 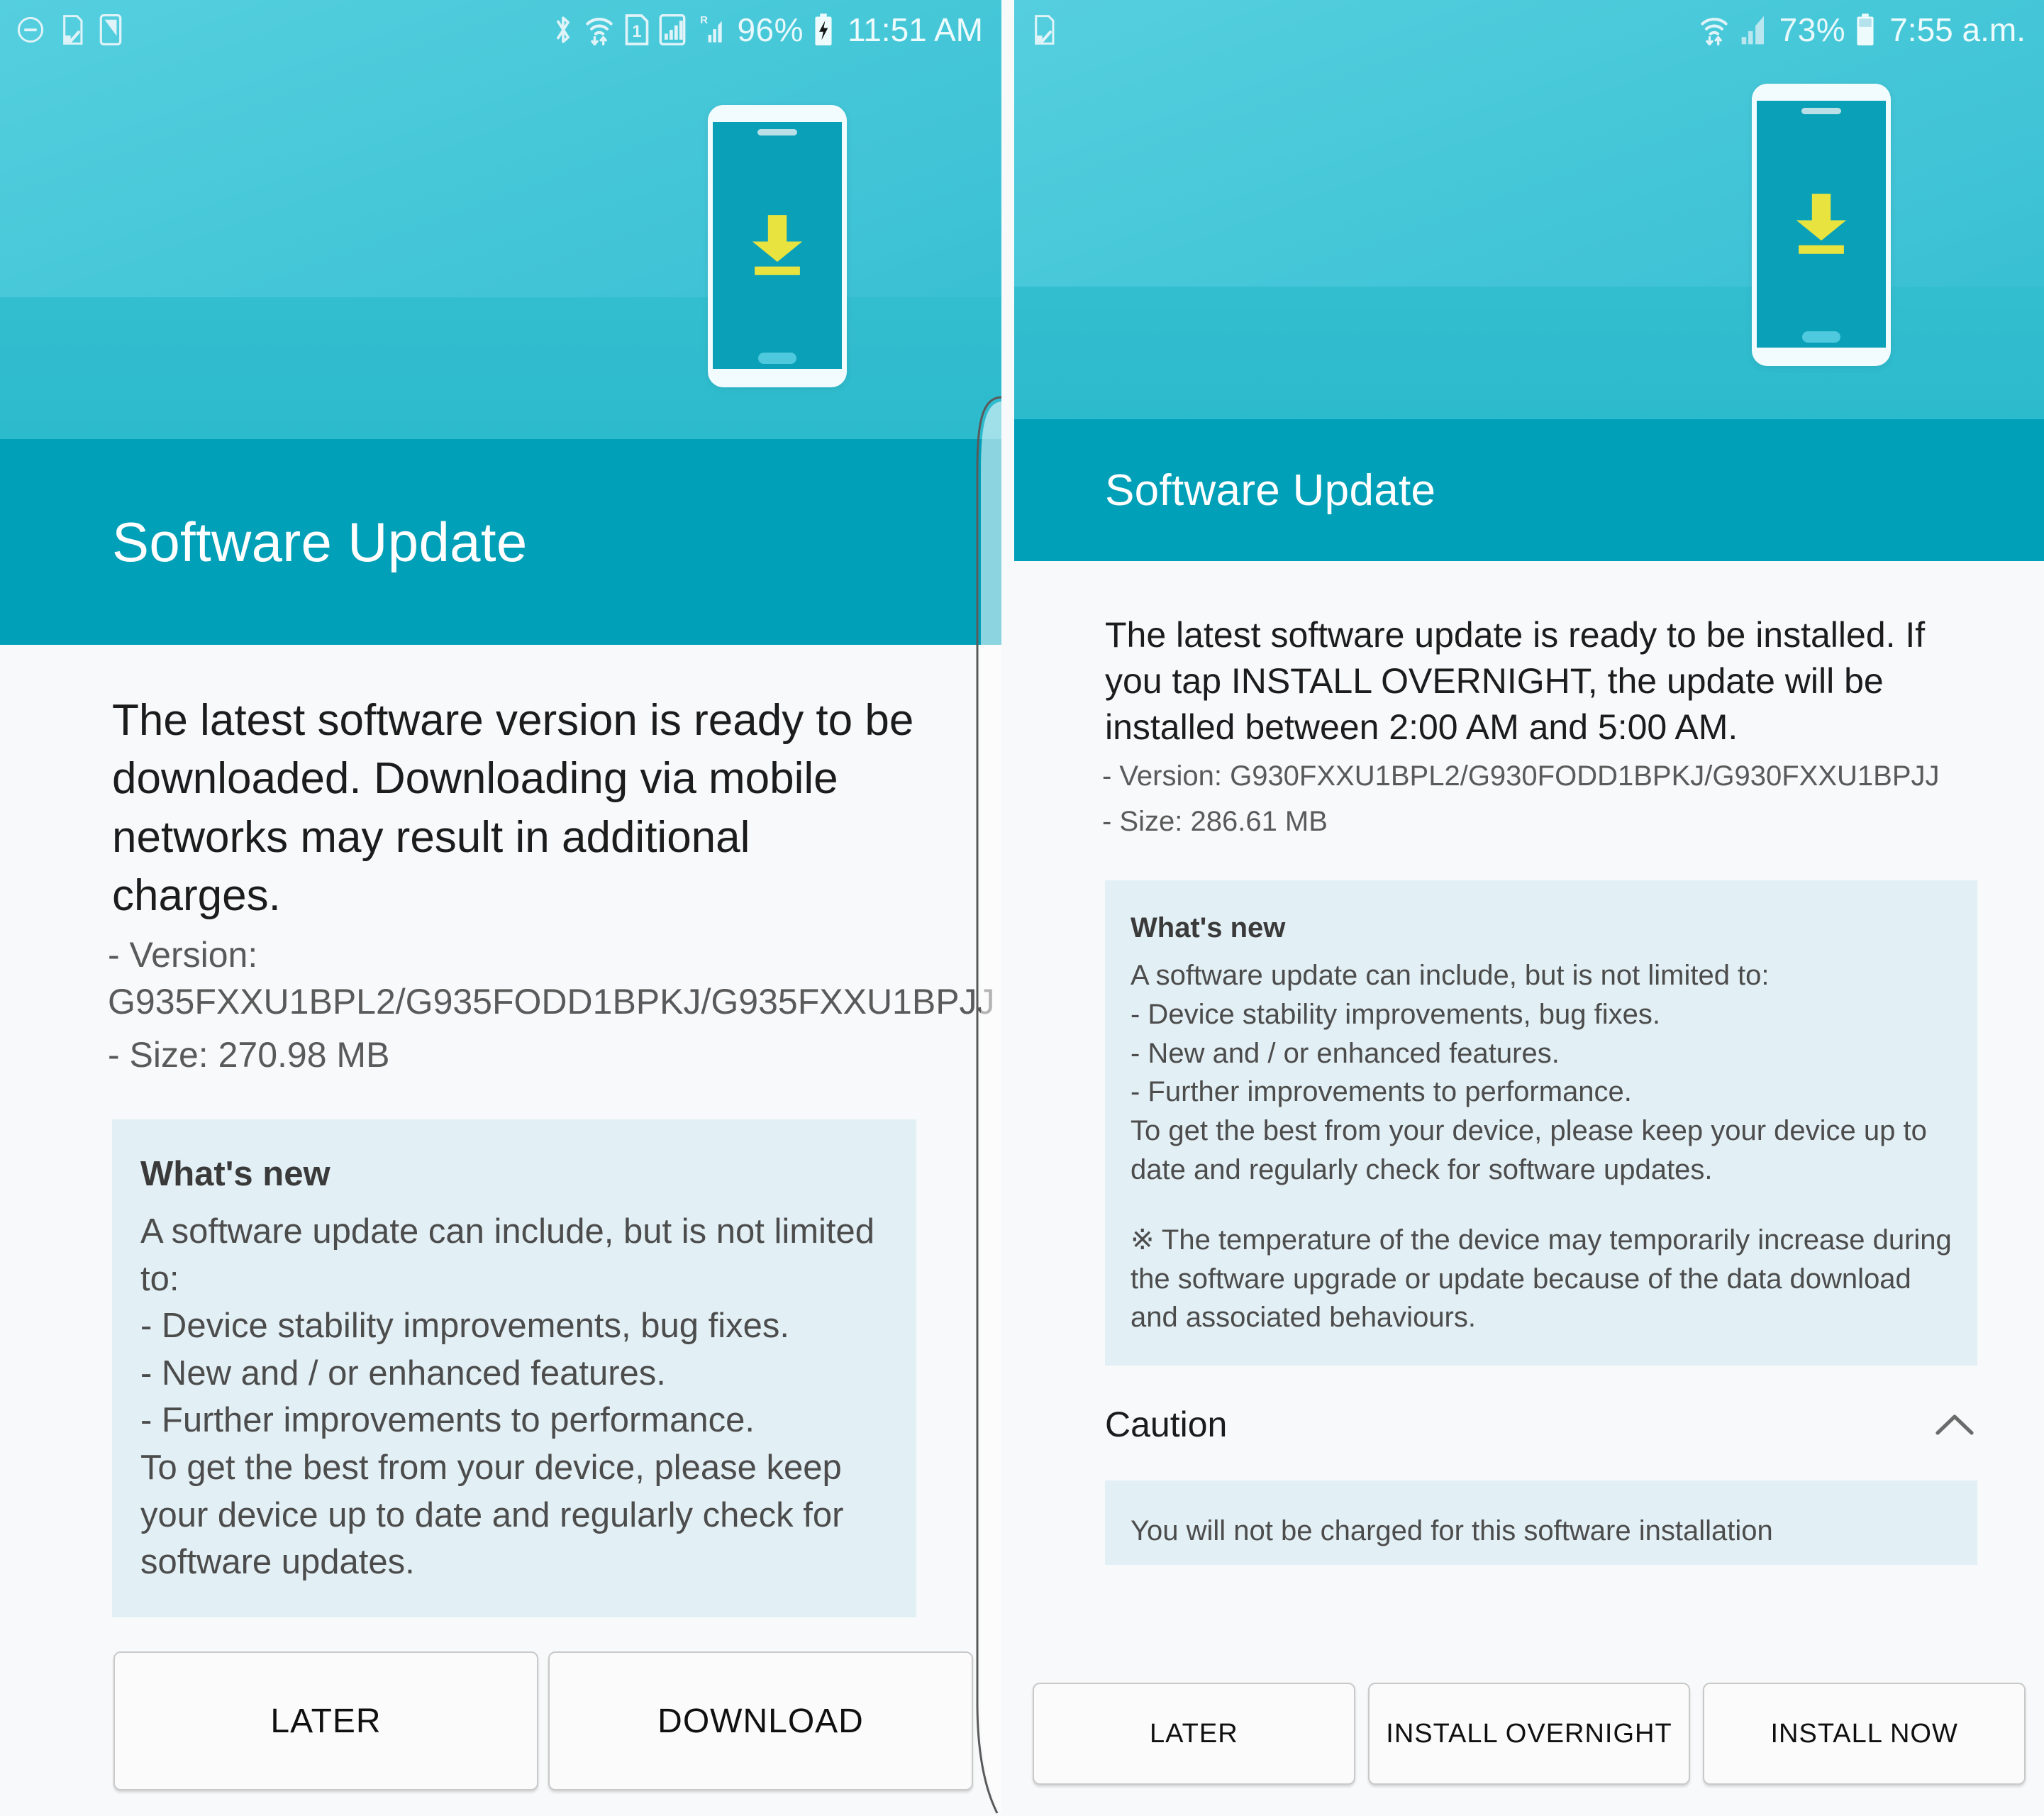 What do you see at coordinates (823, 29) in the screenshot?
I see `battery-charging-icon` at bounding box center [823, 29].